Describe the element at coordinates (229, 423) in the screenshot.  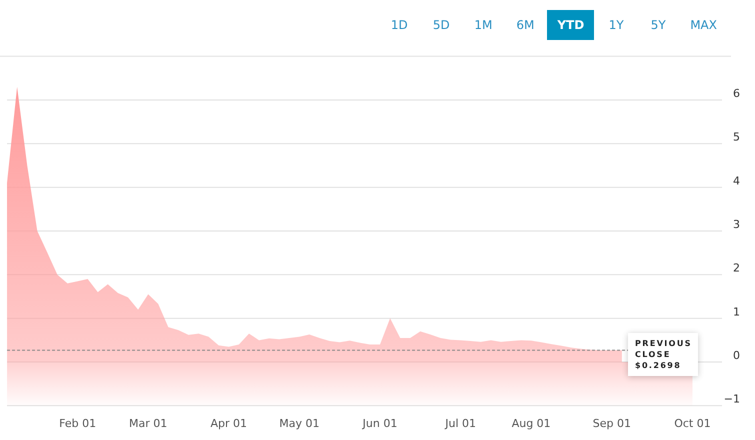
I see `x-axis-label: Apr 01` at that location.